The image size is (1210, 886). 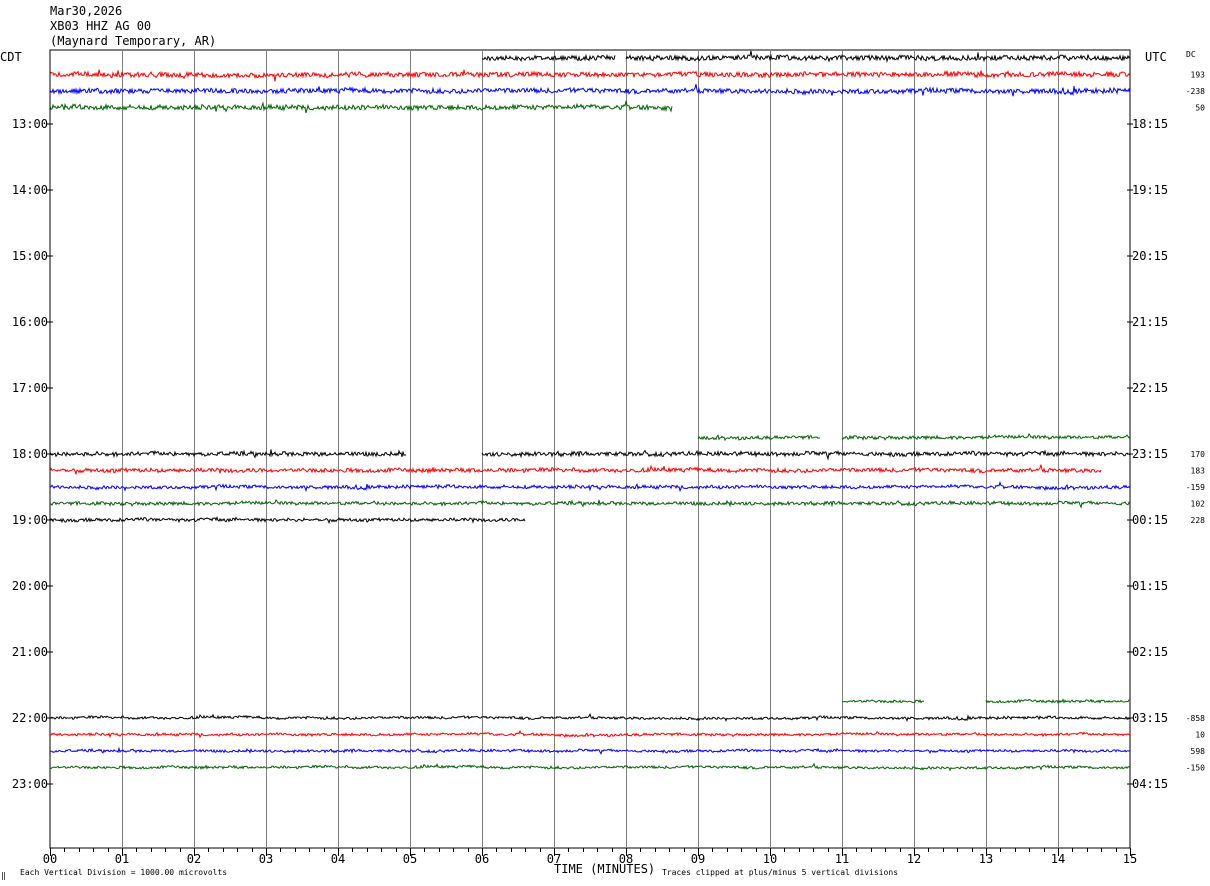 What do you see at coordinates (1198, 75) in the screenshot?
I see `dc-offset-label: 193` at bounding box center [1198, 75].